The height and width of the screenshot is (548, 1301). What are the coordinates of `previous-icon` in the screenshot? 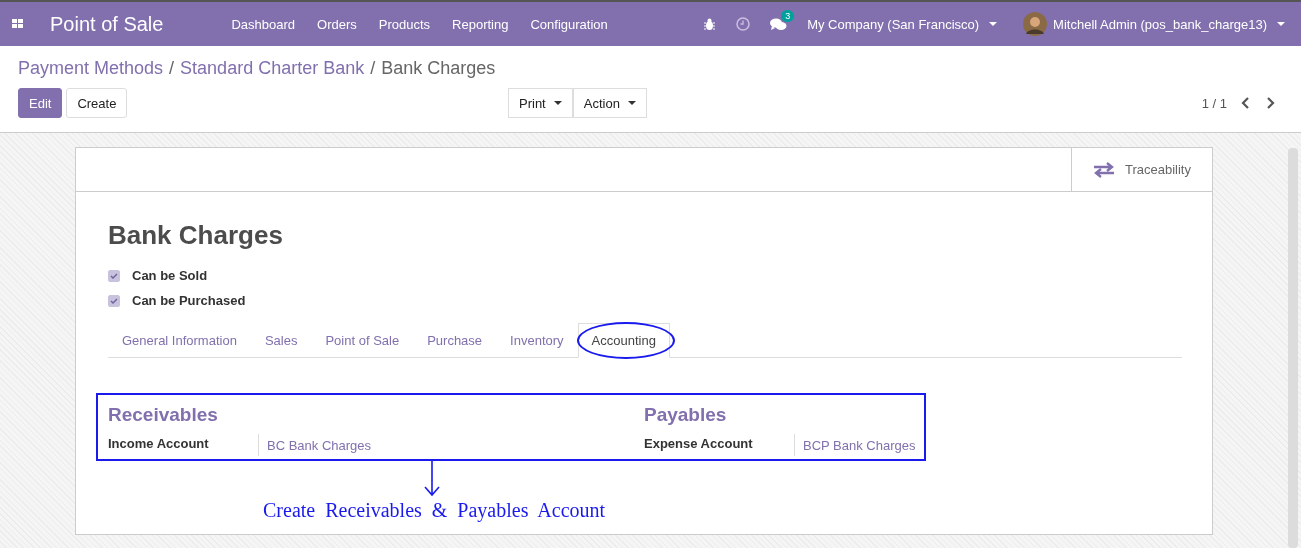 It's located at (1246, 103).